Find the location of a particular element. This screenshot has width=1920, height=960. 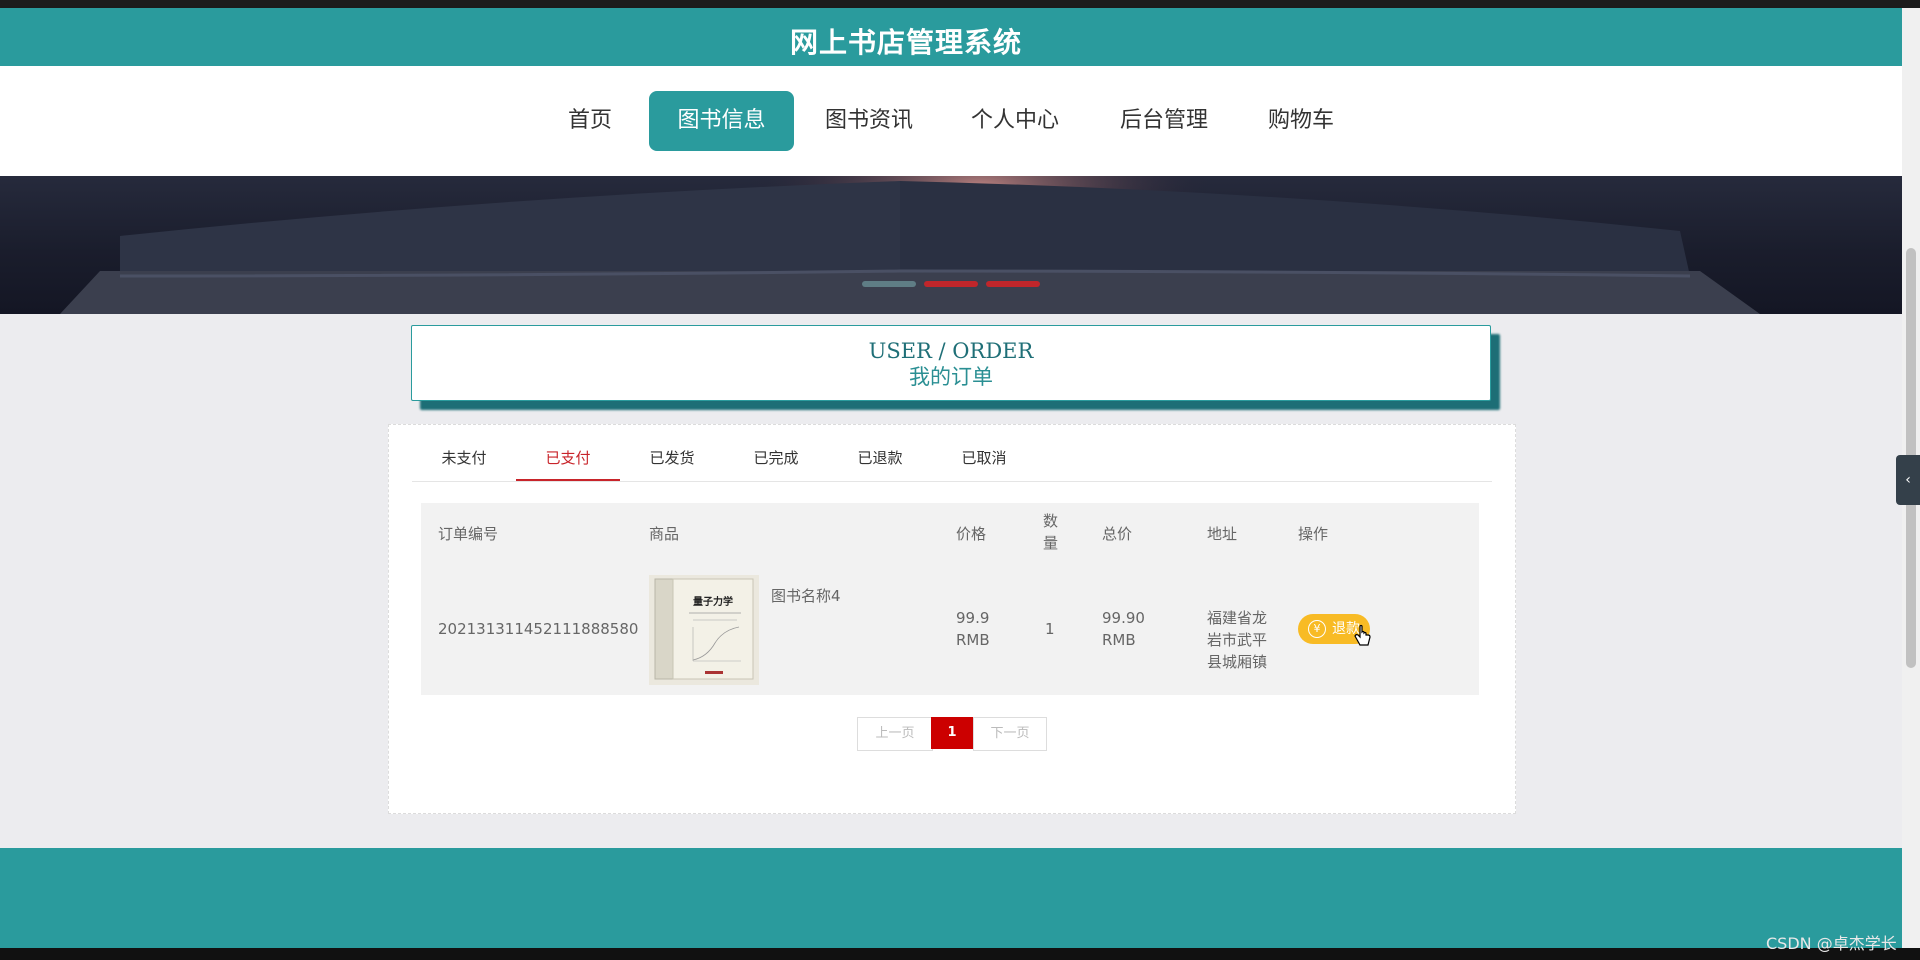

site-footer is located at coordinates (951, 898).